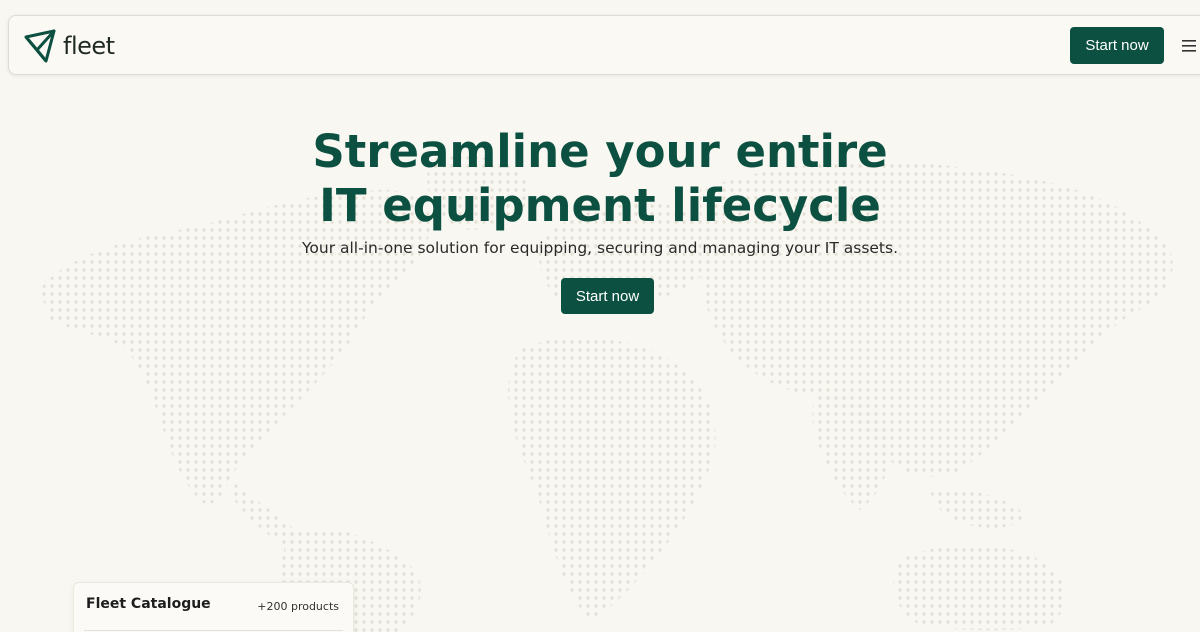 The width and height of the screenshot is (1200, 632). Describe the element at coordinates (604, 45) in the screenshot. I see `top-navigation-bar: fleet Start now` at that location.